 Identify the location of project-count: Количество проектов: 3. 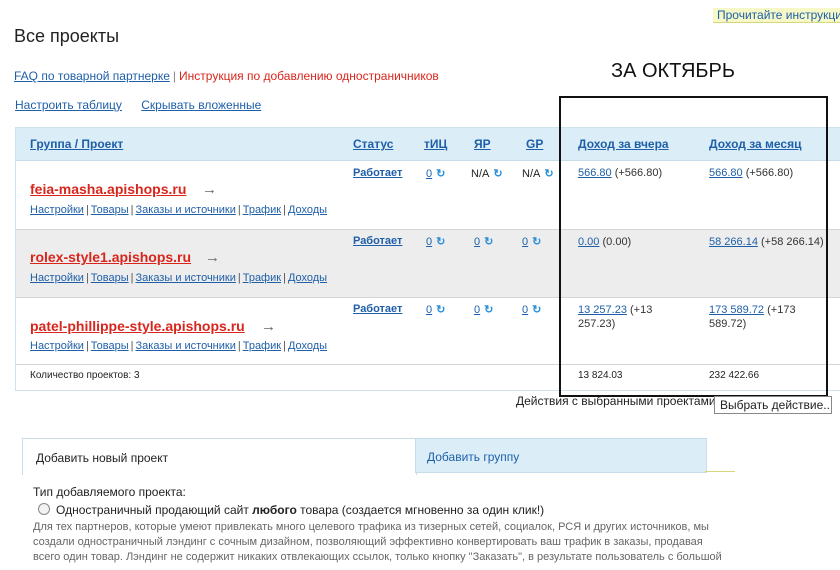
(85, 375).